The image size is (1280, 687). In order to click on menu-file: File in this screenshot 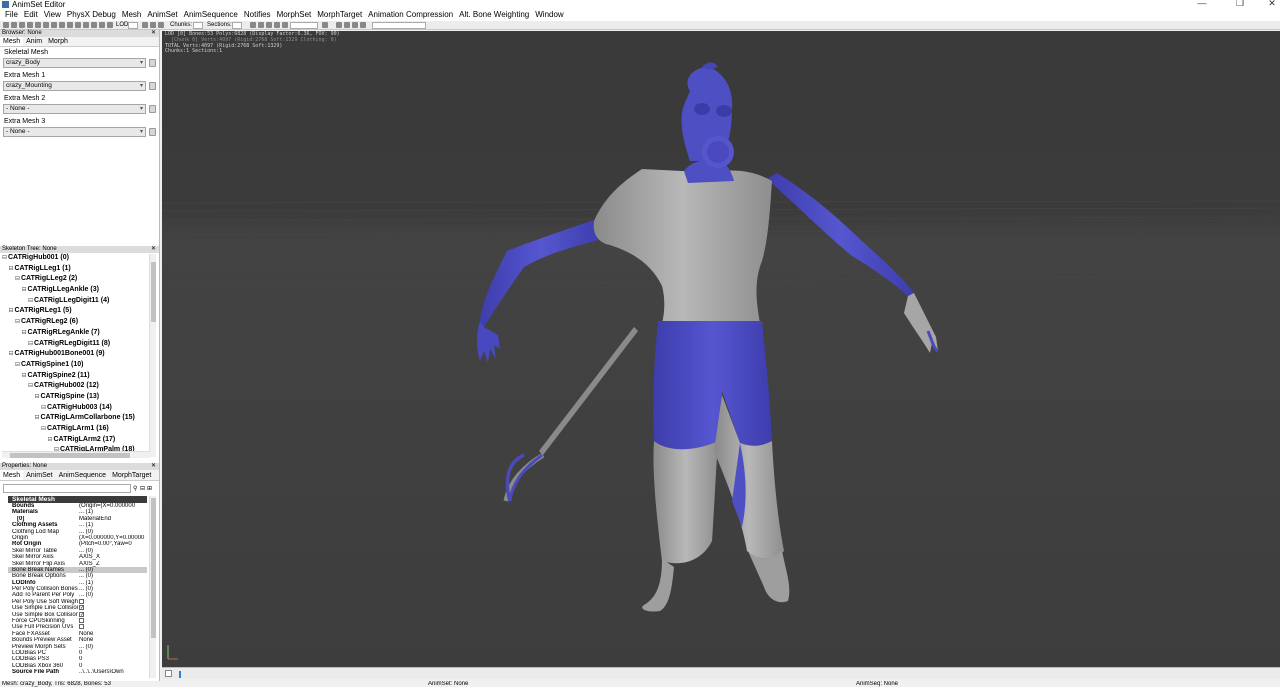, I will do `click(11, 15)`.